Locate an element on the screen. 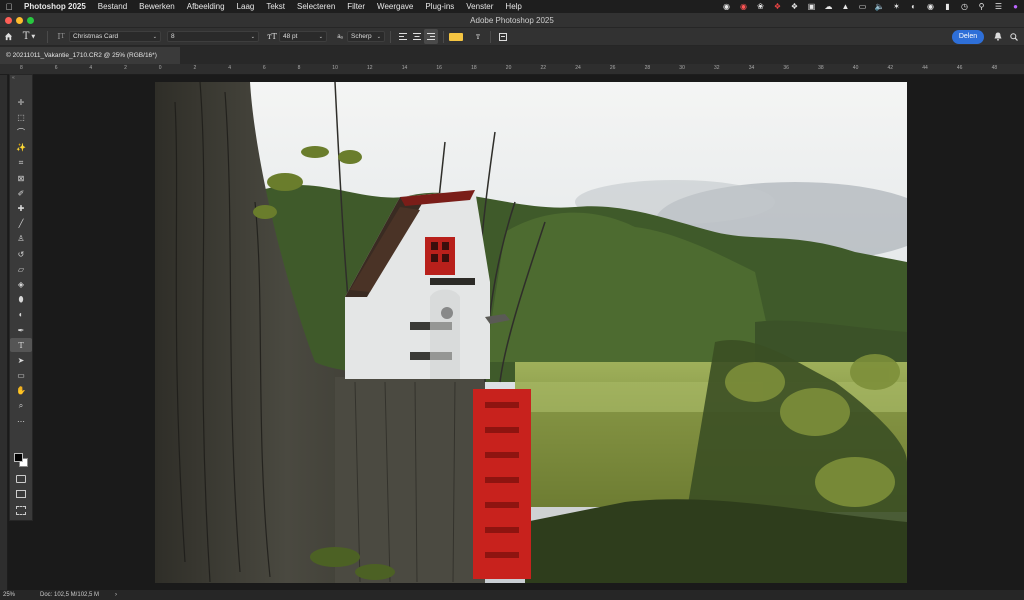 This screenshot has height=600, width=1024. font-style-select: 8 ⌄ is located at coordinates (213, 36).